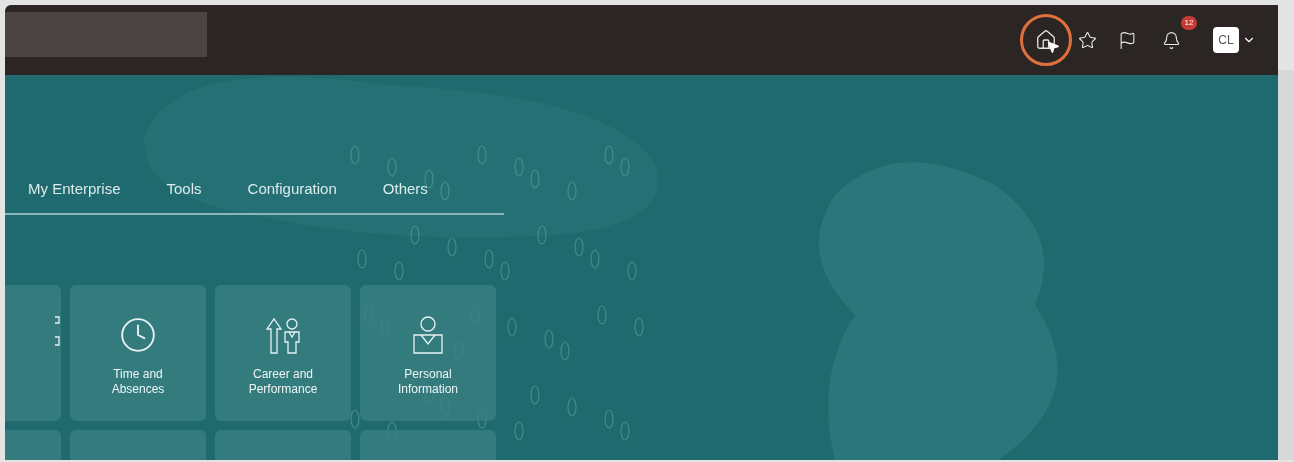 The width and height of the screenshot is (1294, 462). Describe the element at coordinates (1087, 40) in the screenshot. I see `star-icon` at that location.